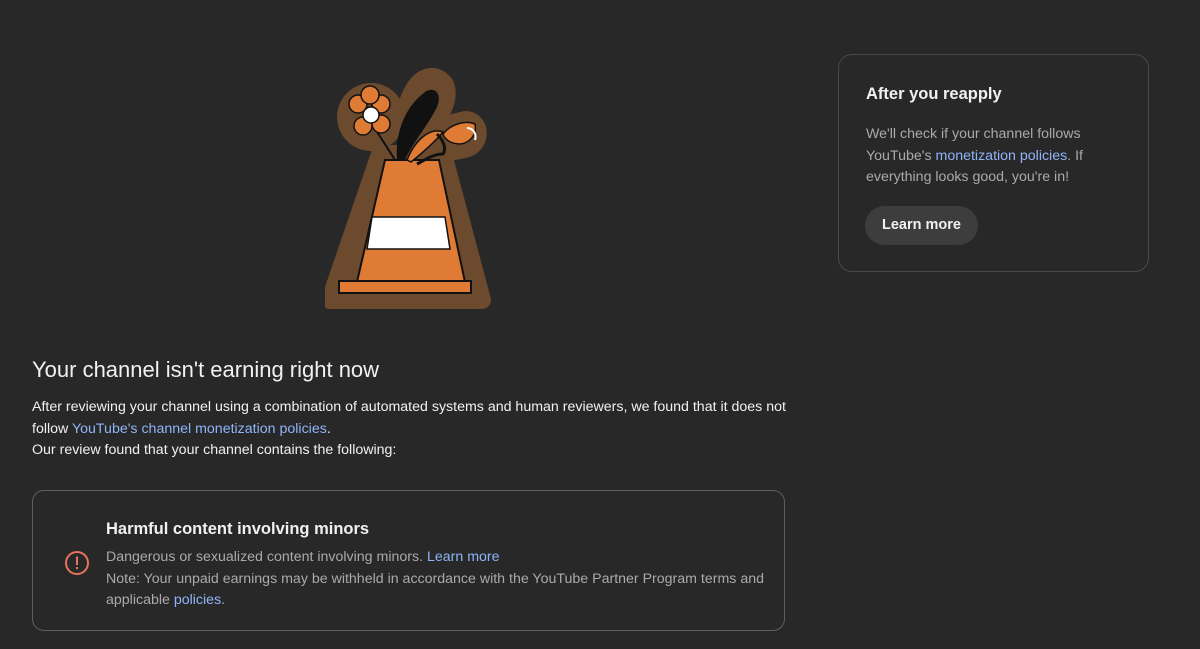 Image resolution: width=1200 pixels, height=649 pixels. Describe the element at coordinates (405, 287) in the screenshot. I see `cone-base` at that location.